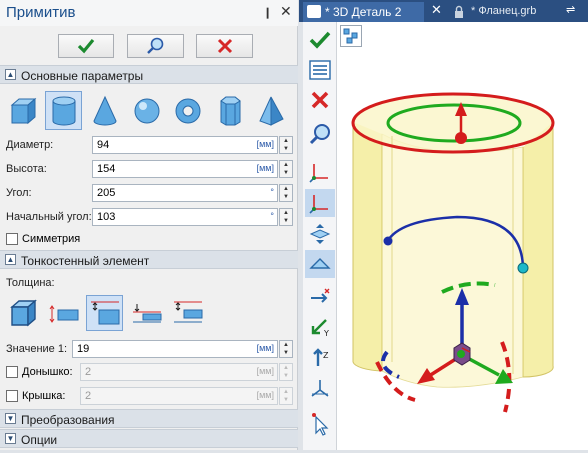  What do you see at coordinates (185, 169) in the screenshot?
I see `height-field: 154 [мм]` at bounding box center [185, 169].